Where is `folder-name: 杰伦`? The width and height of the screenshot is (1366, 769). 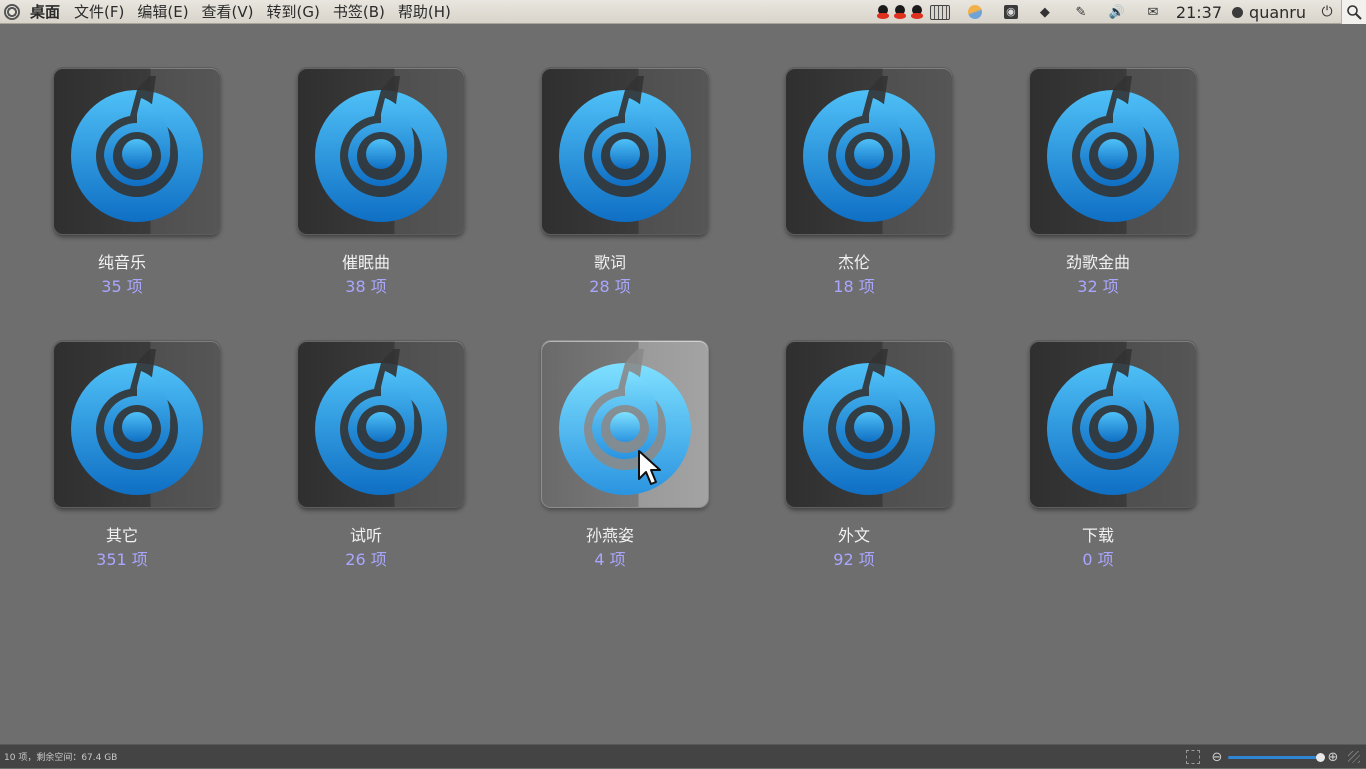
folder-name: 杰伦 is located at coordinates (853, 262).